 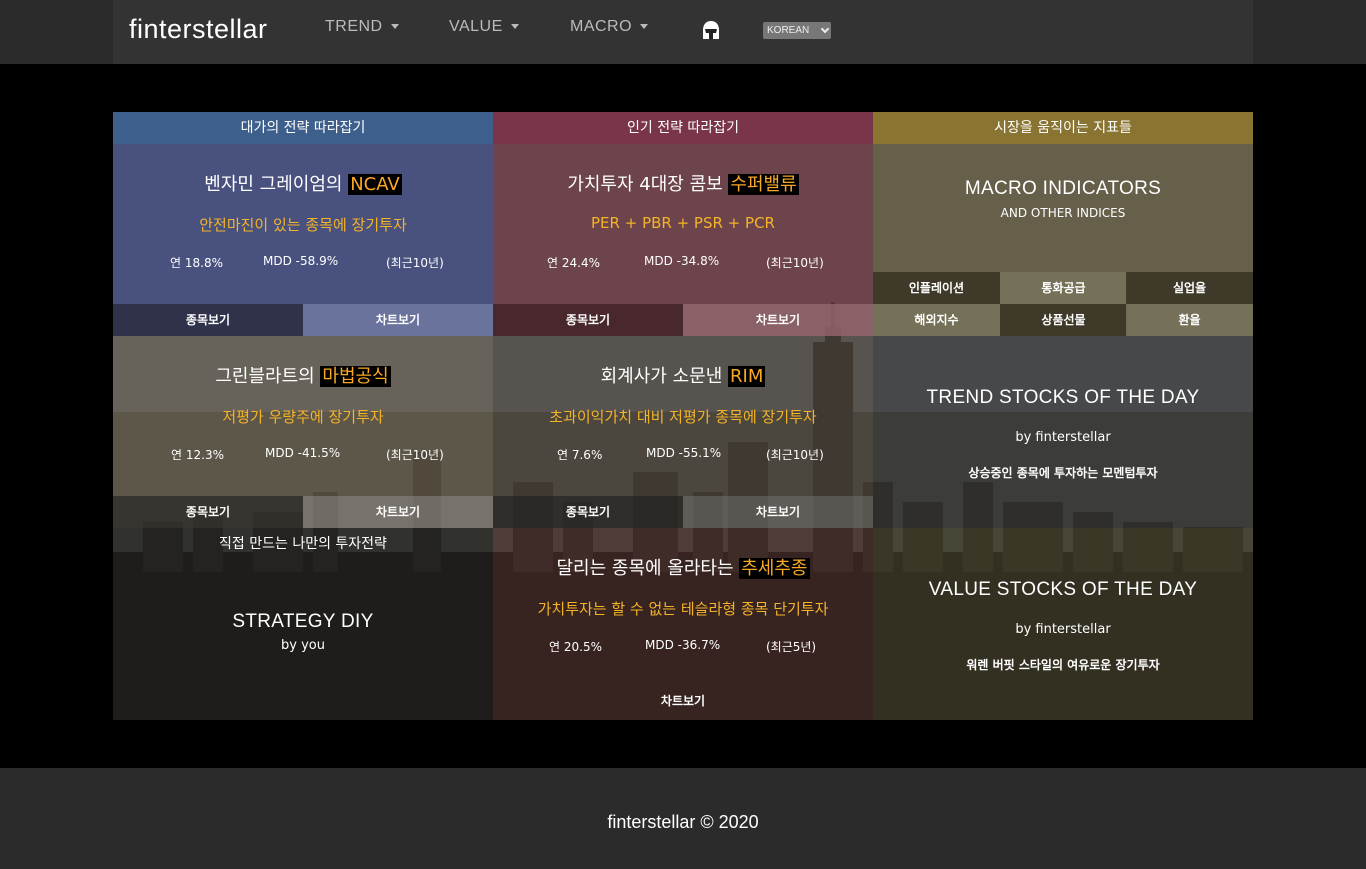 What do you see at coordinates (1063, 397) in the screenshot?
I see `trend-stocks-title: TREND STOCKS OF THE DAY` at bounding box center [1063, 397].